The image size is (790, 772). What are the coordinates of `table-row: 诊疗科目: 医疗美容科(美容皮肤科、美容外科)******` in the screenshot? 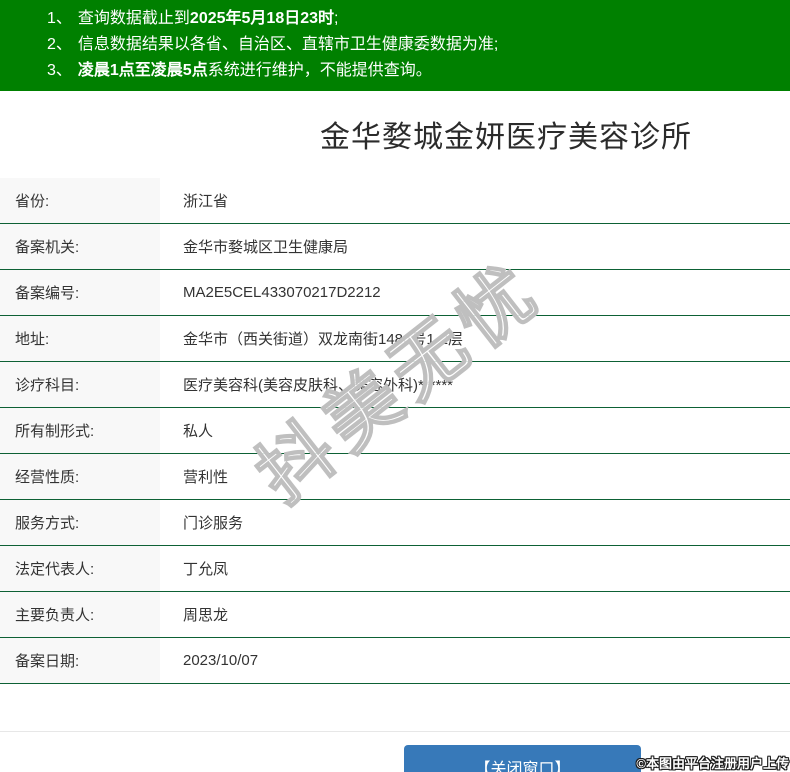 It's located at (395, 385).